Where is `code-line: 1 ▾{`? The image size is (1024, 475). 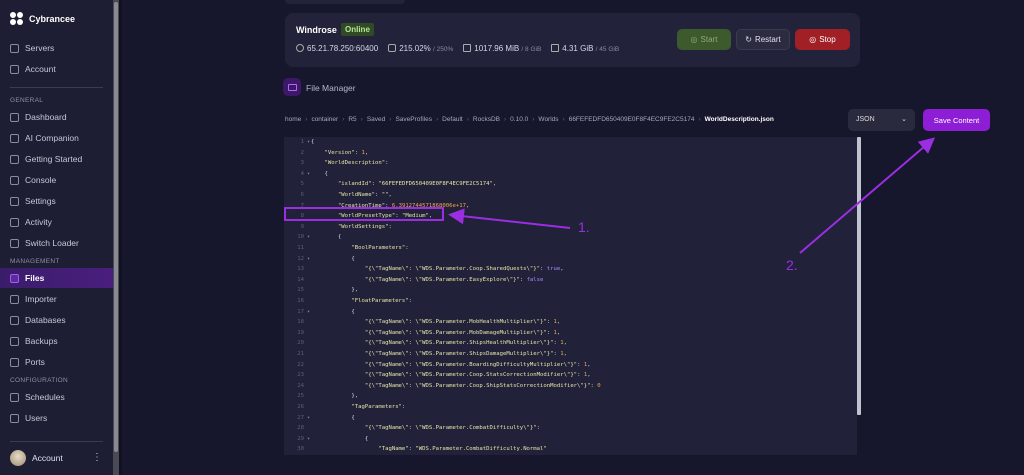
code-line: 1 ▾{ is located at coordinates (570, 142).